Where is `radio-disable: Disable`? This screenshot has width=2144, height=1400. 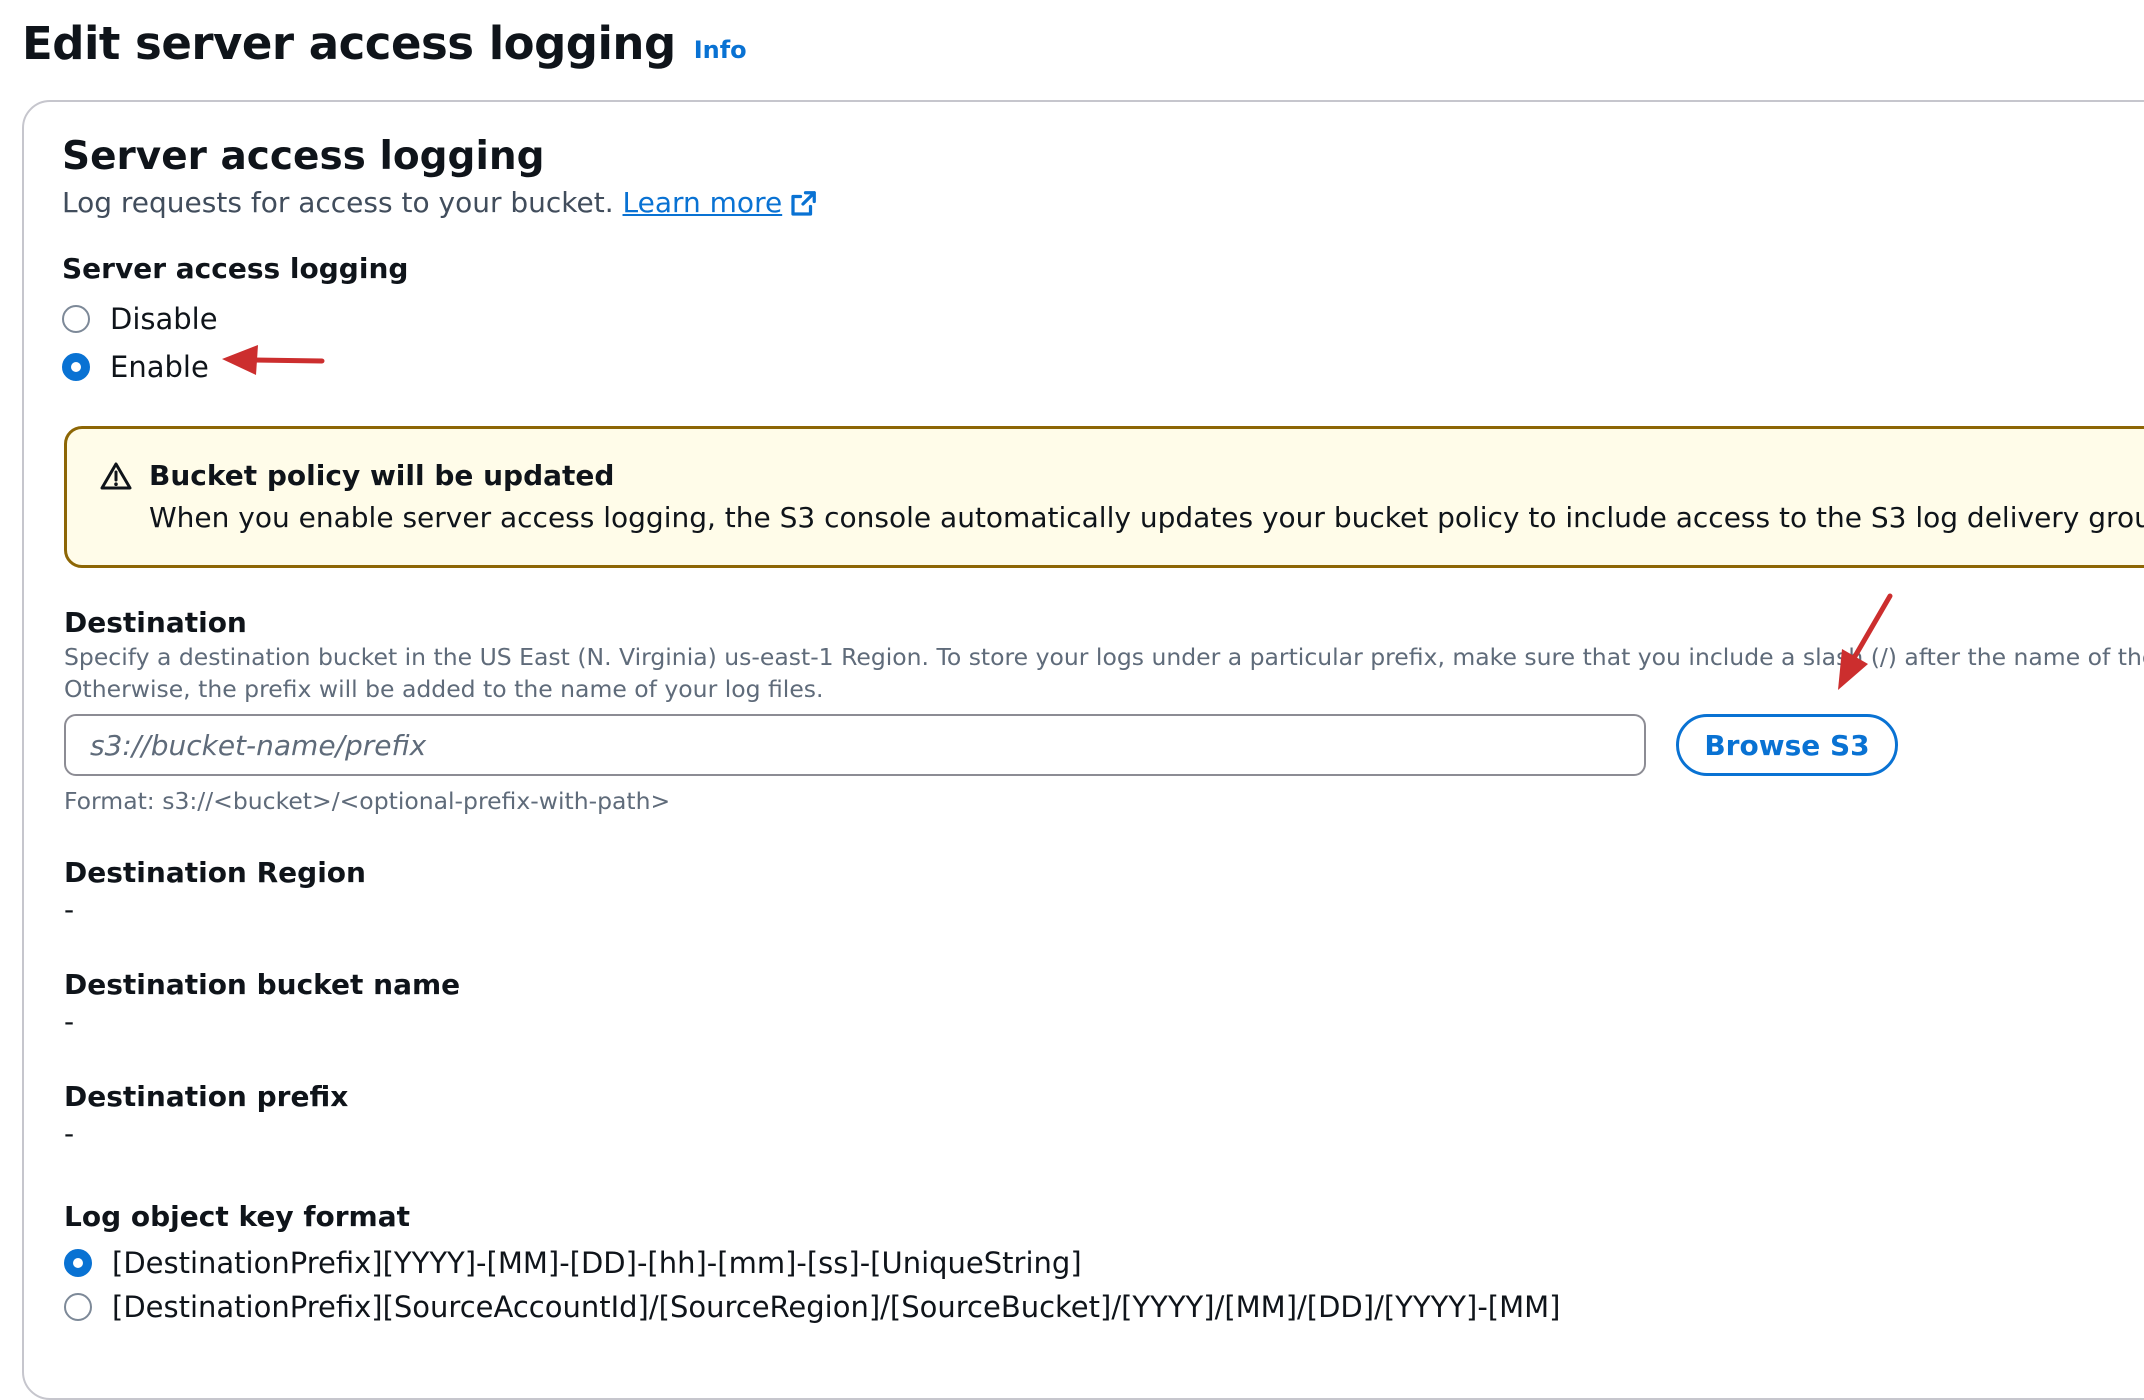 radio-disable: Disable is located at coordinates (140, 319).